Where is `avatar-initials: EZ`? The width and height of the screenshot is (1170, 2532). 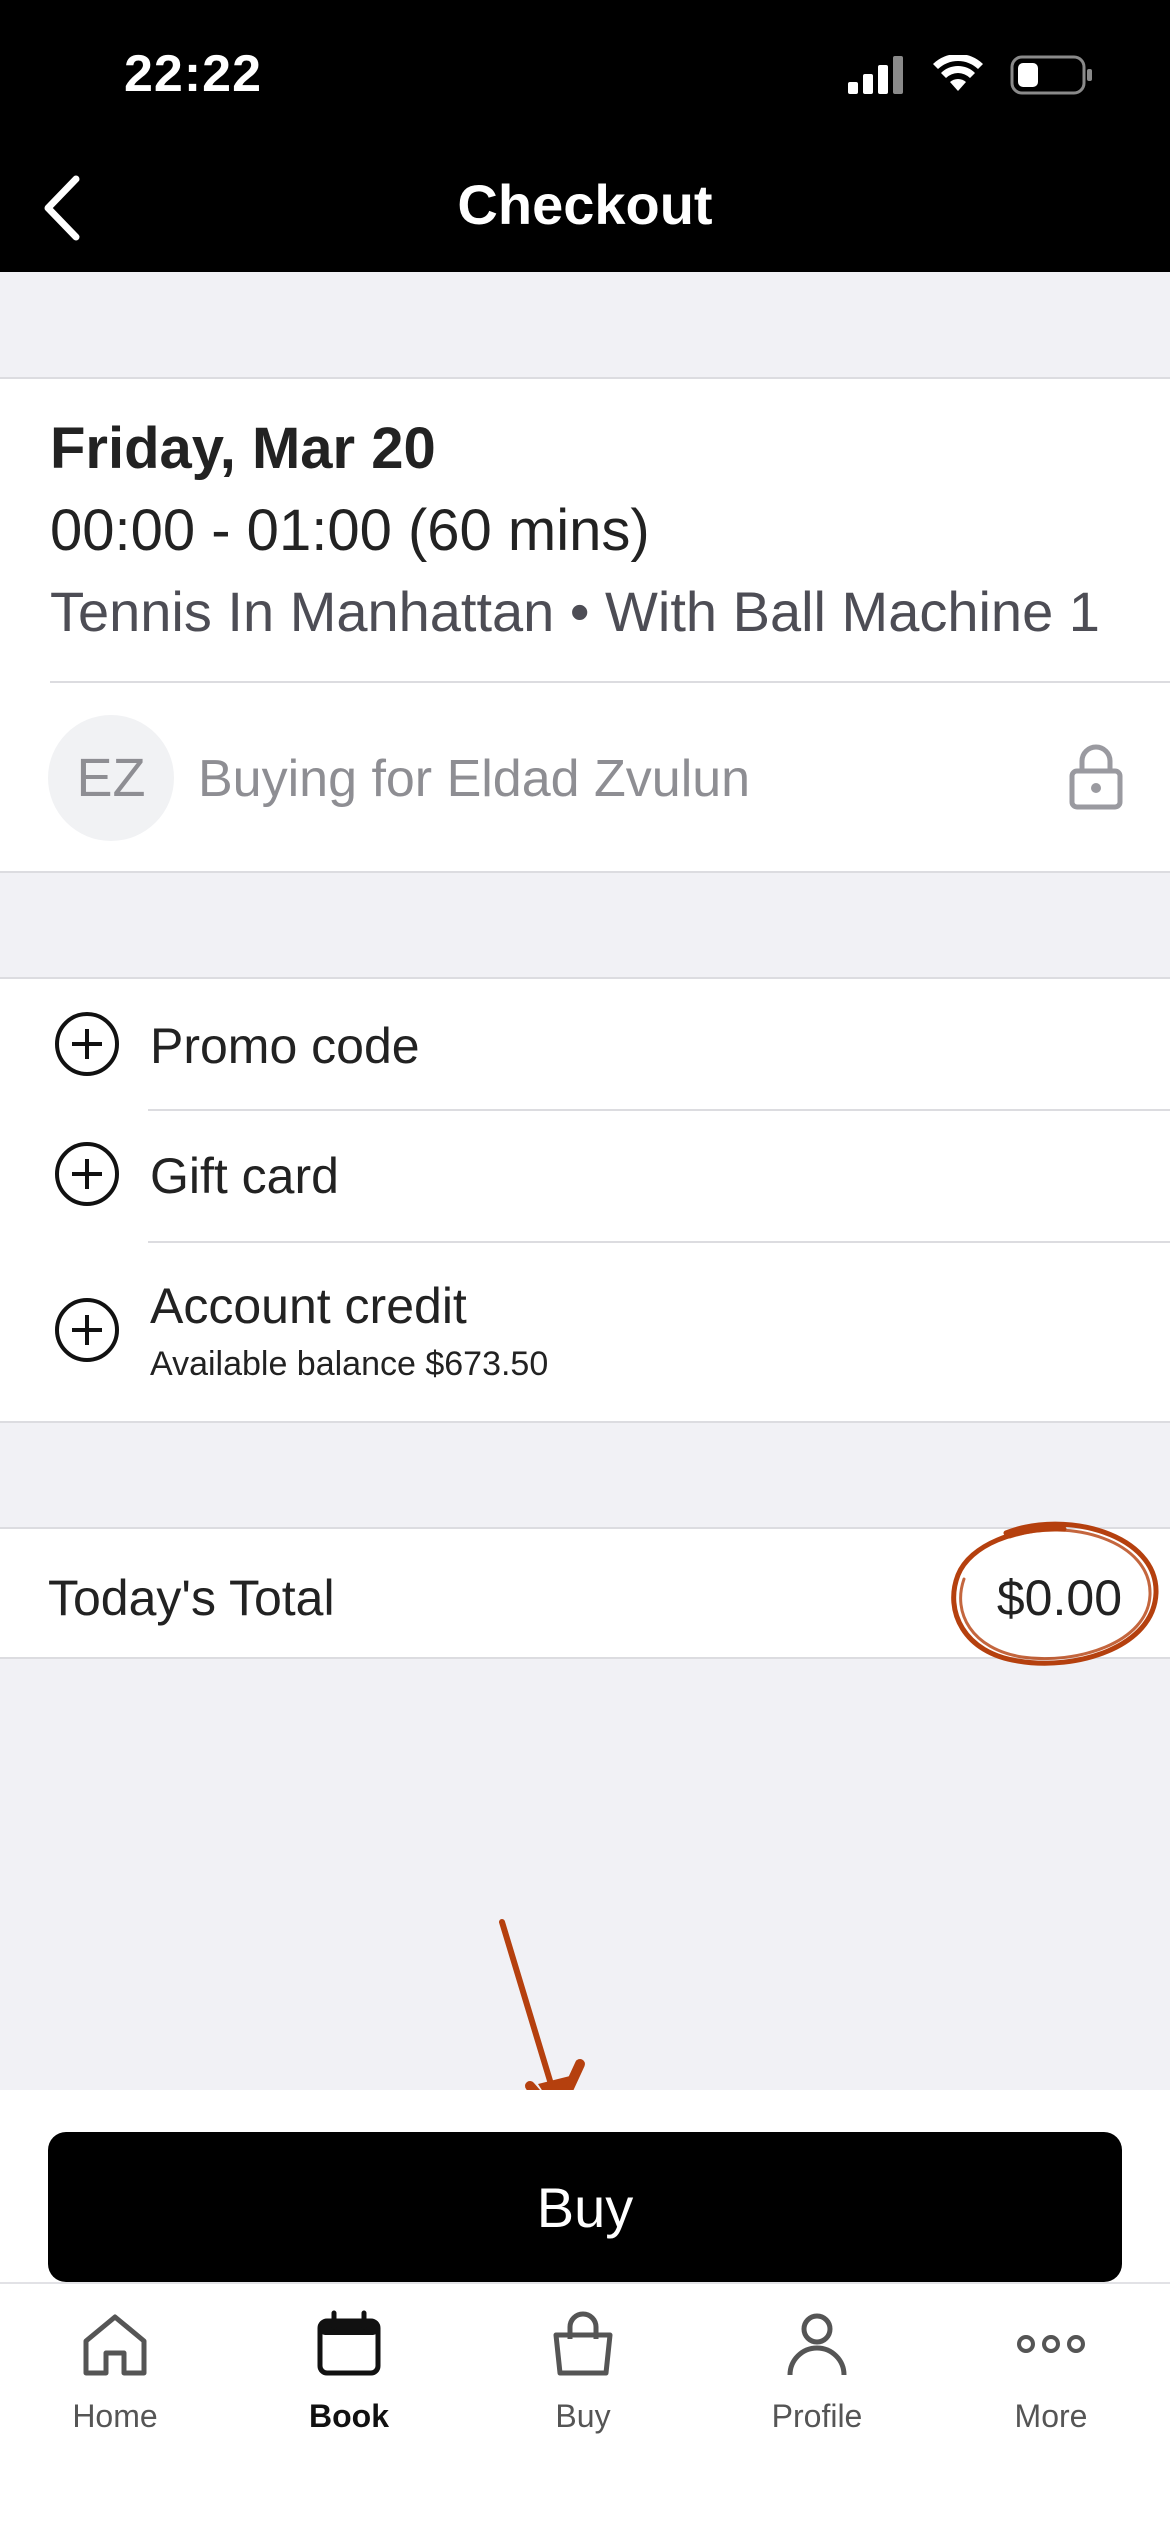 avatar-initials: EZ is located at coordinates (111, 778).